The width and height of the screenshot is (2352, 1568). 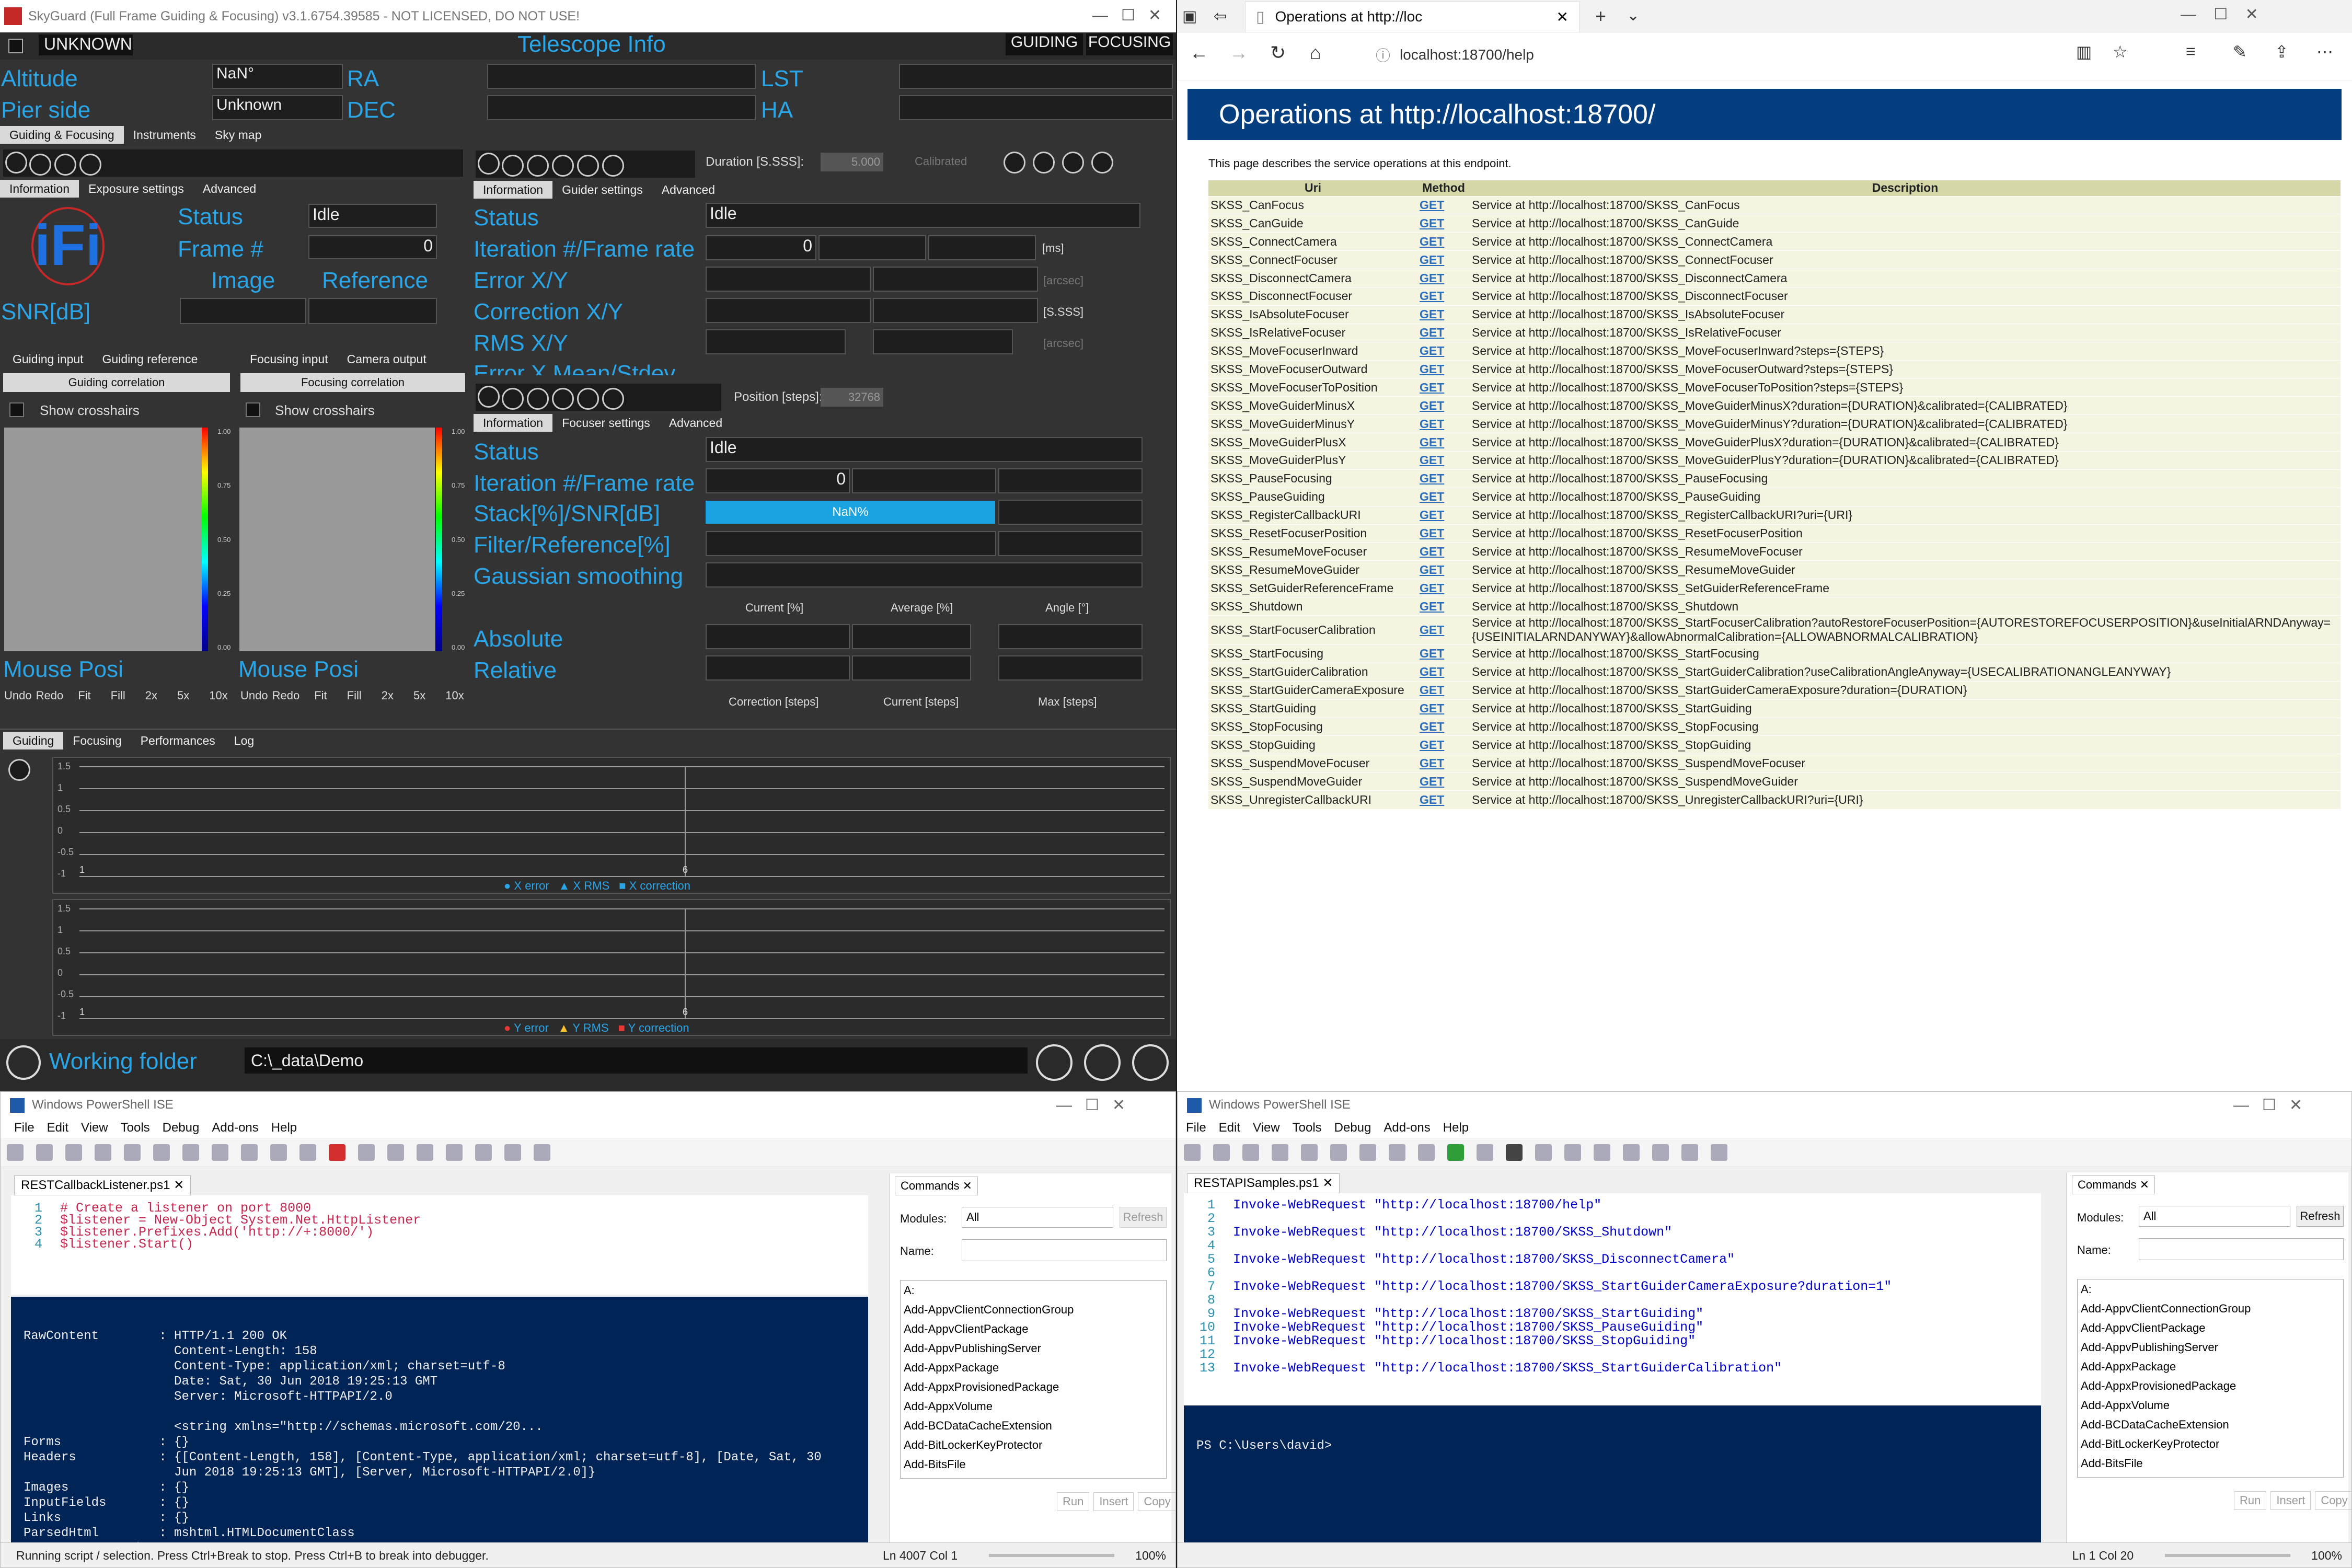 I want to click on arrow-left-icon, so click(x=1014, y=163).